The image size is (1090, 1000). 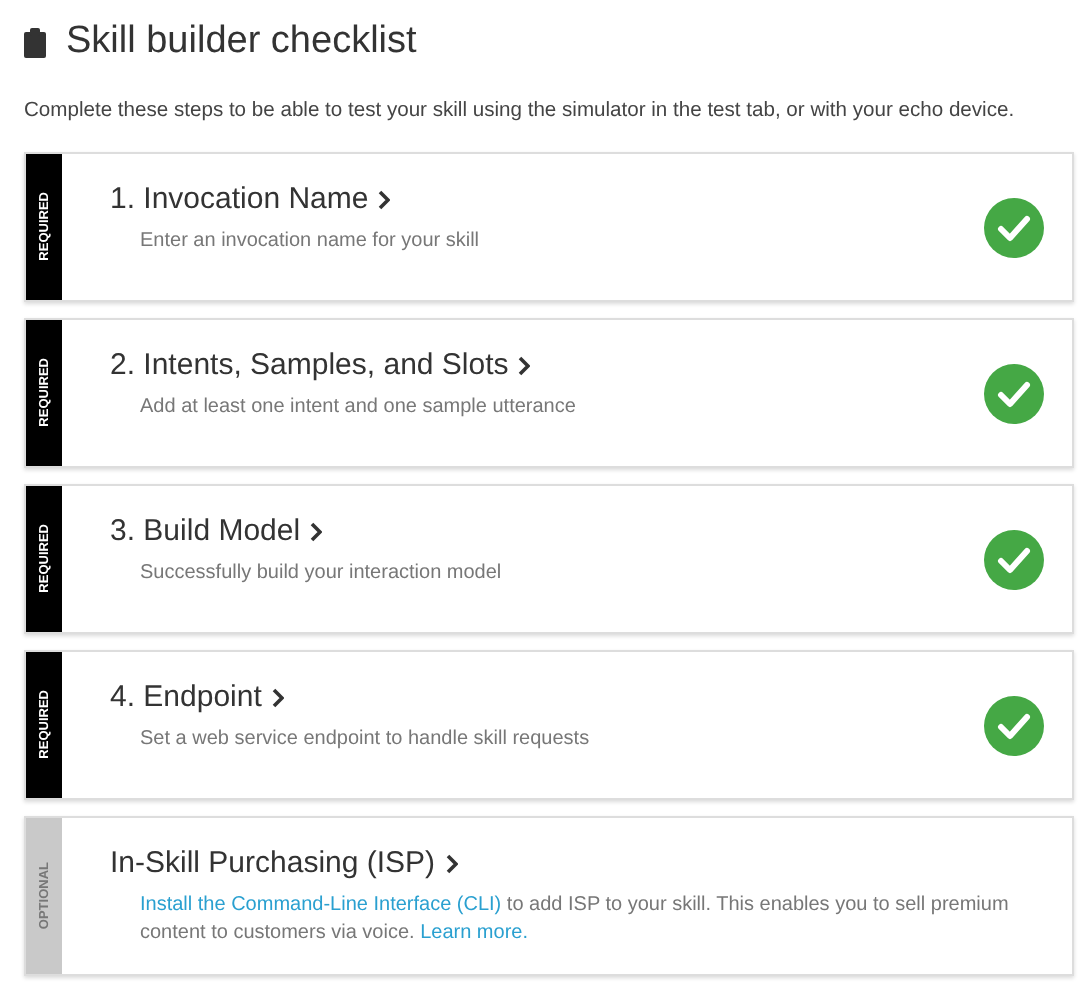 What do you see at coordinates (575, 920) in the screenshot?
I see `step-description: Install the Command-Line Interface (CLI) to add ISP to your skill. This enables you to sell premium content to customers via voice. Learn more.` at bounding box center [575, 920].